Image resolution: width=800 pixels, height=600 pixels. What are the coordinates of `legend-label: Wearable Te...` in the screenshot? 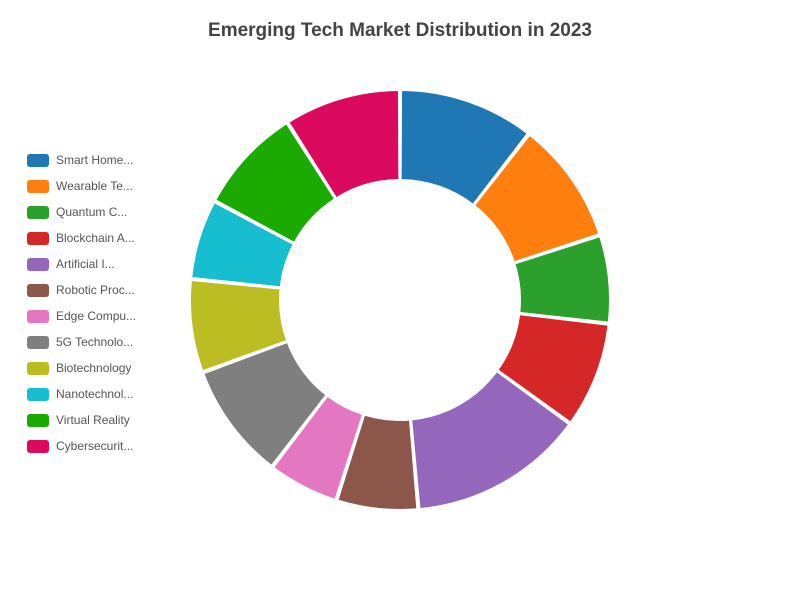 It's located at (94, 186).